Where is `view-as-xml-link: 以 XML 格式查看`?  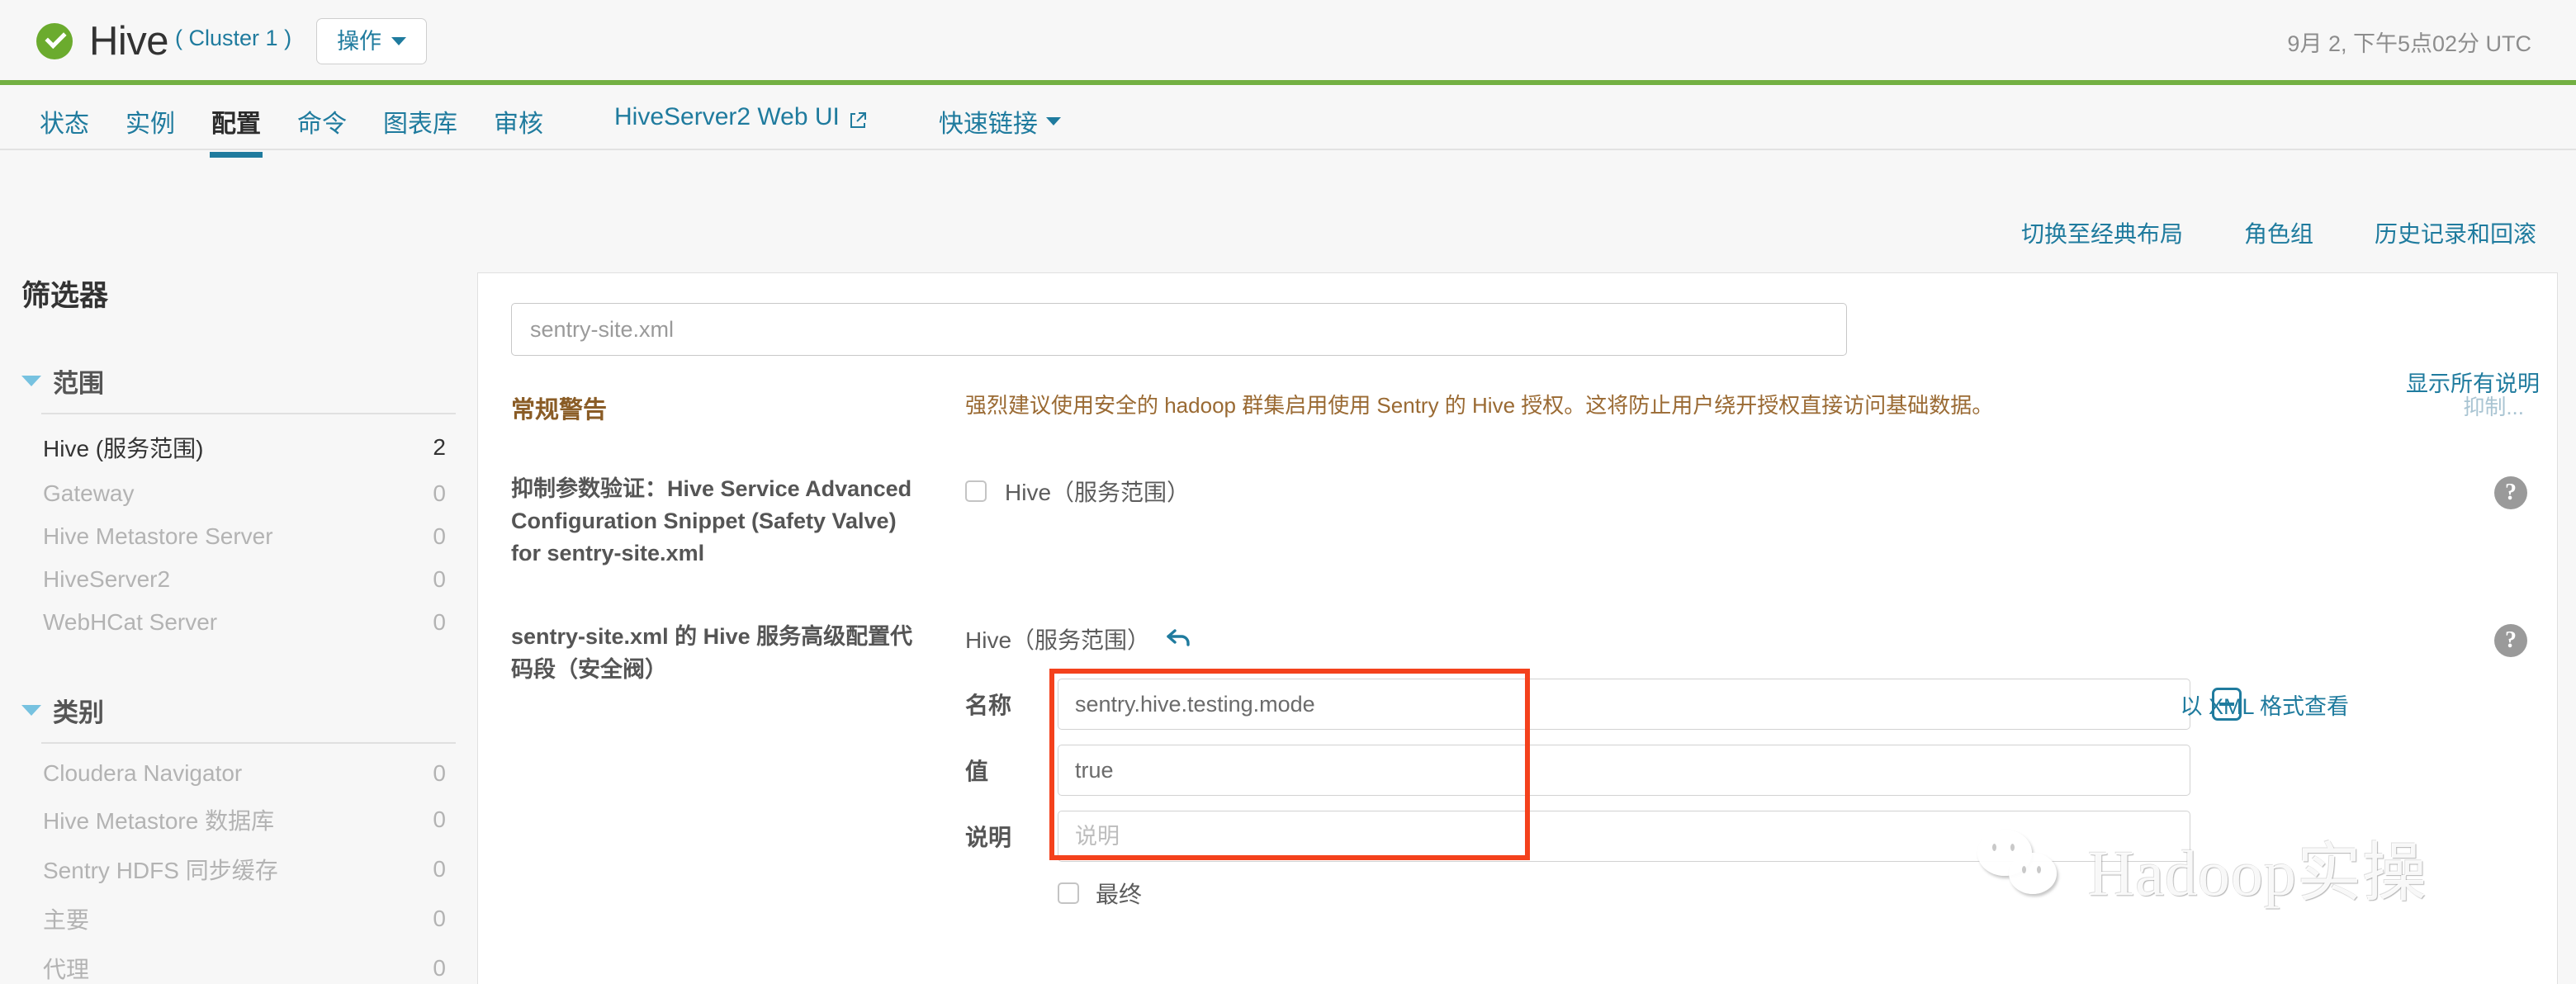
view-as-xml-link: 以 XML 格式查看 is located at coordinates (2264, 705).